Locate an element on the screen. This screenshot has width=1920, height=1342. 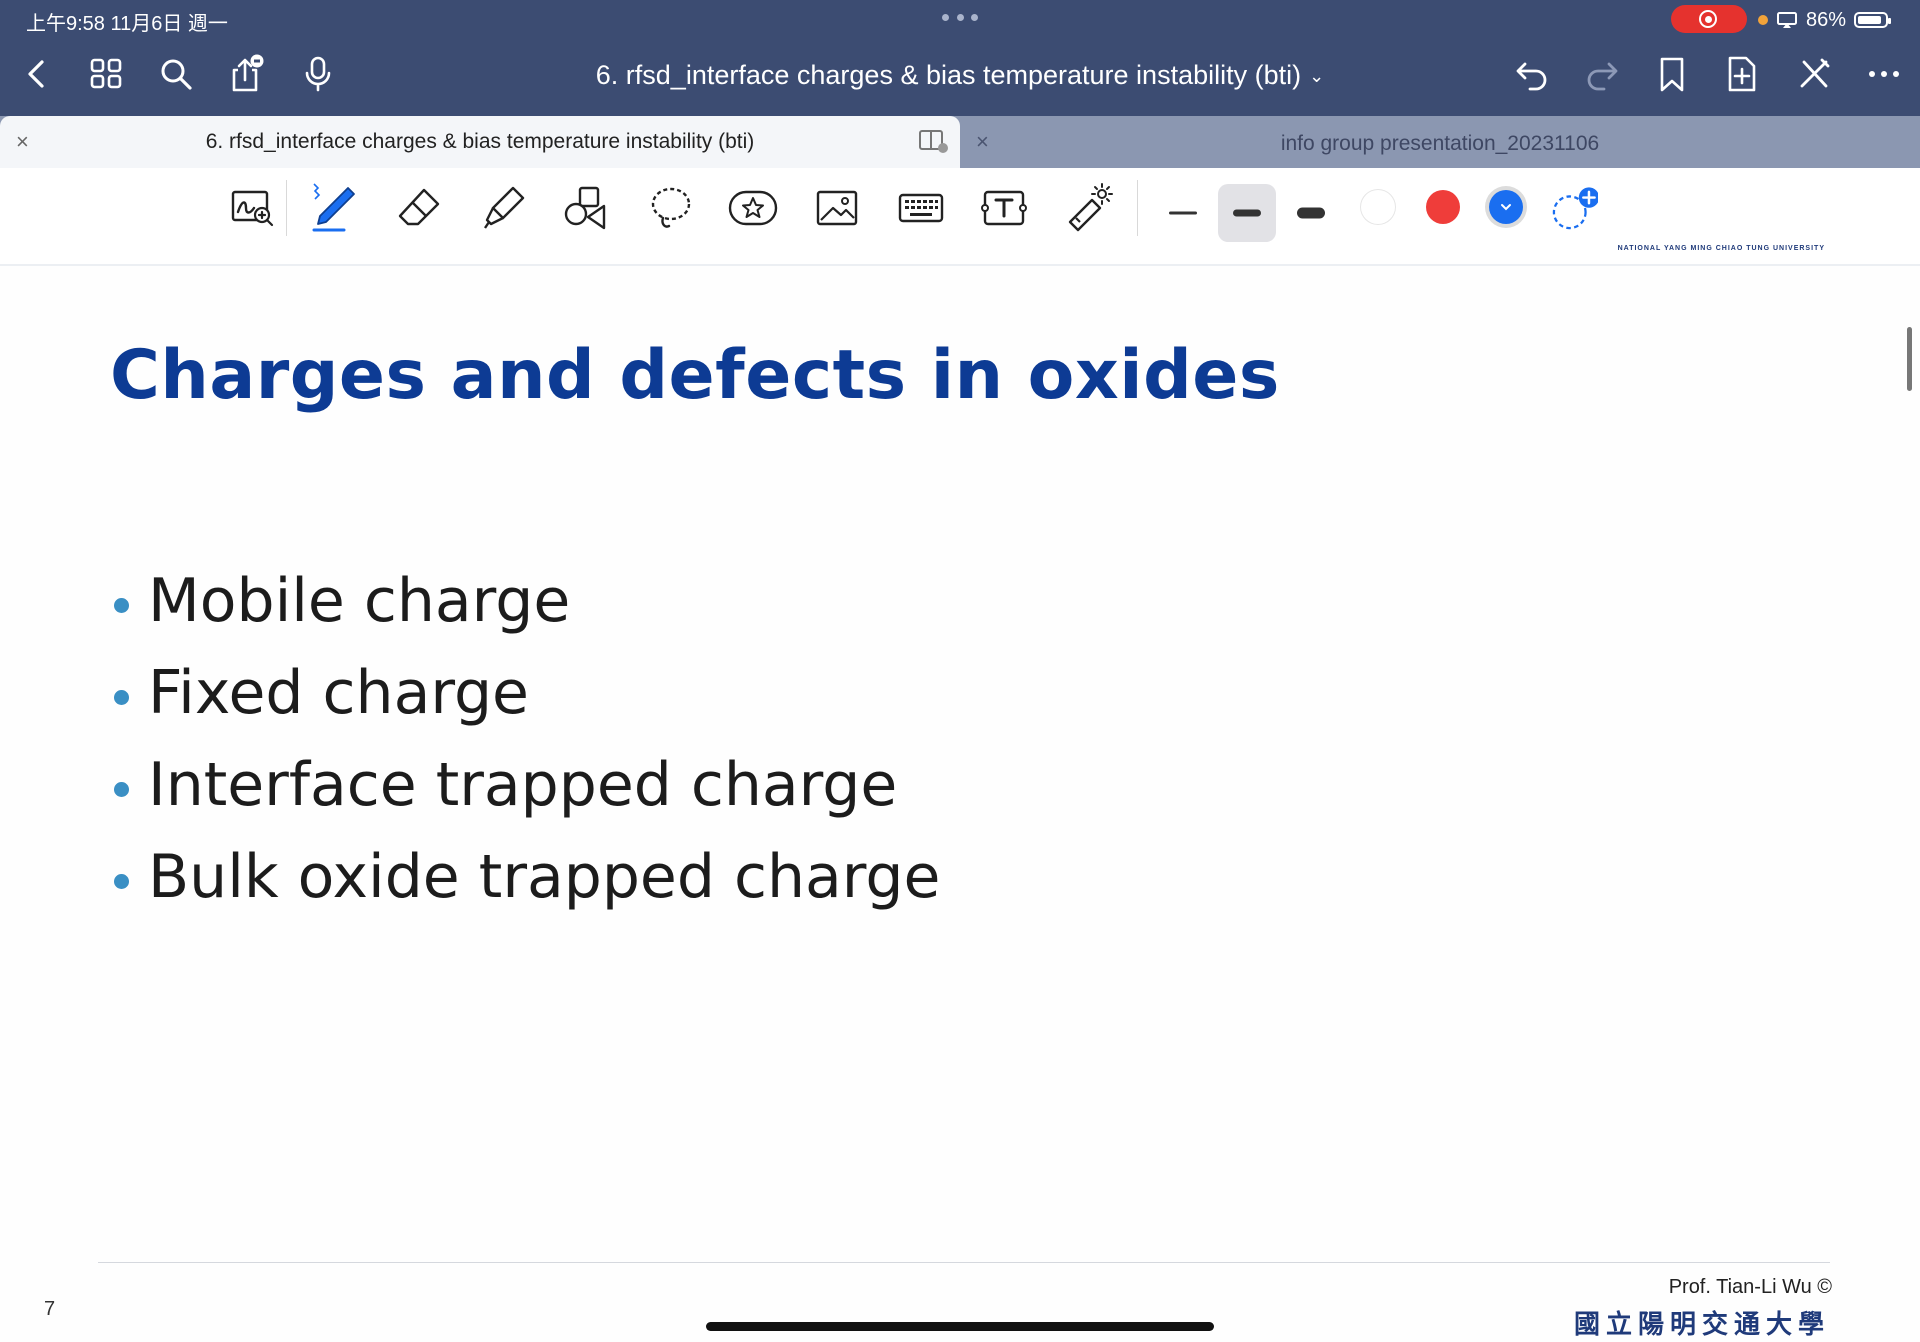
stroke-thin-button is located at coordinates (1183, 213).